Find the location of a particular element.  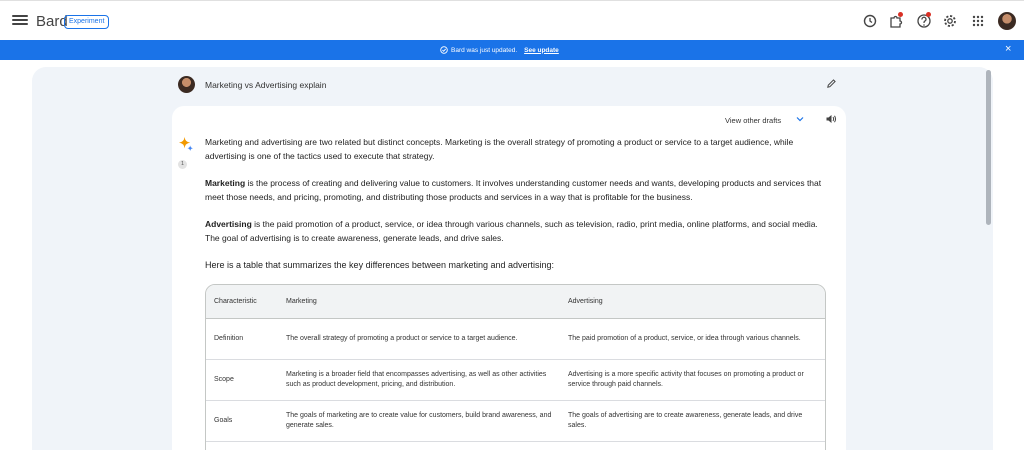

edit-icon is located at coordinates (831, 83).